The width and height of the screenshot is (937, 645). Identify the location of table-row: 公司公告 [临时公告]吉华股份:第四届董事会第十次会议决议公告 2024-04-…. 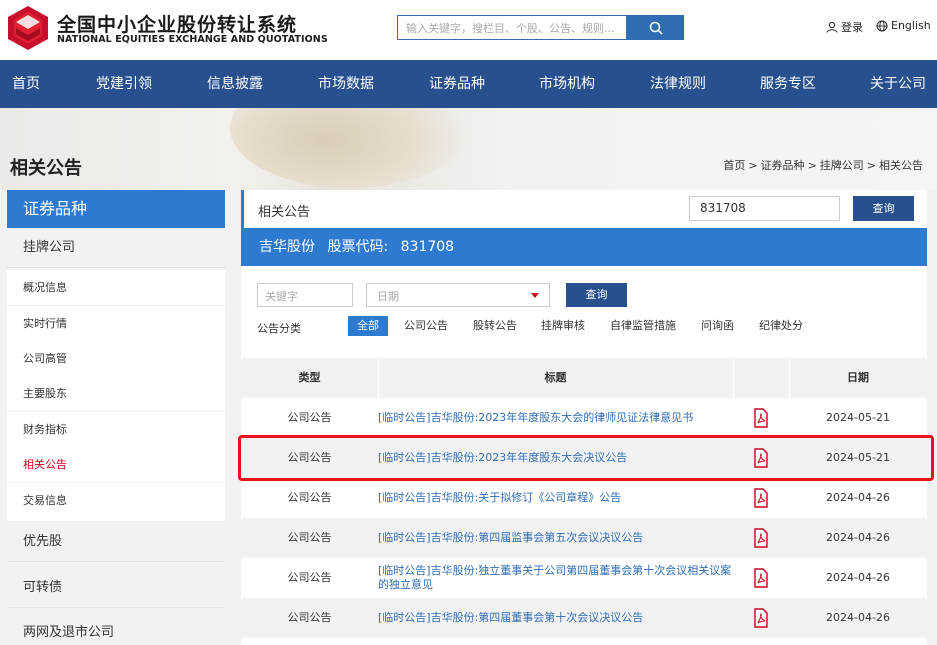
(584, 618).